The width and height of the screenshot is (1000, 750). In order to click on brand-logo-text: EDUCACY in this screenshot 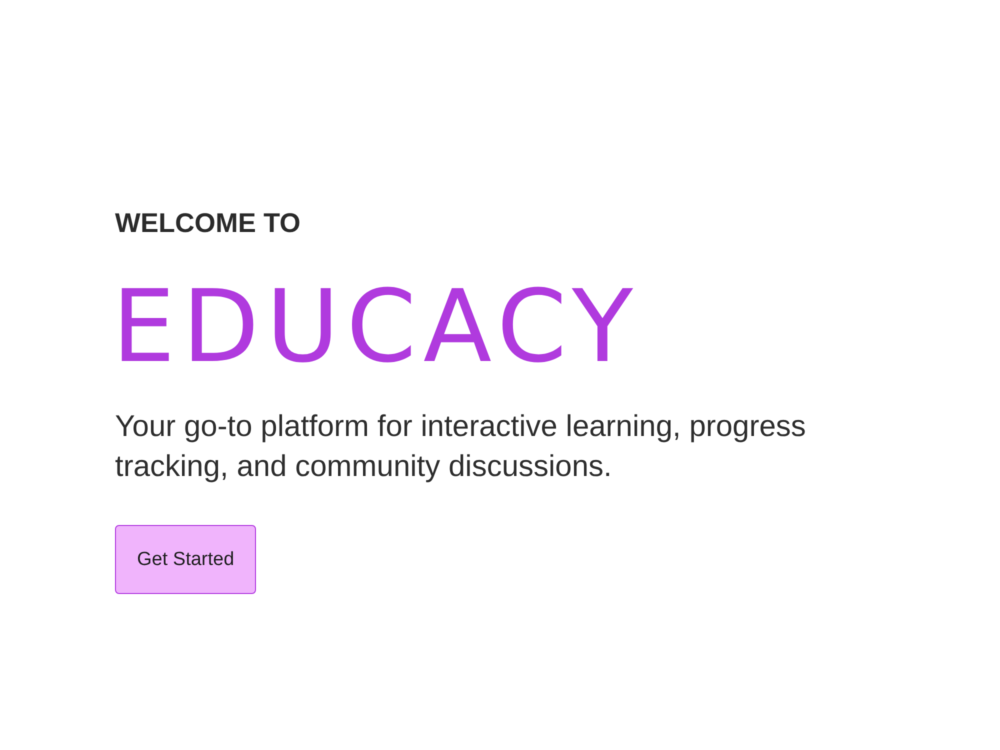, I will do `click(376, 327)`.